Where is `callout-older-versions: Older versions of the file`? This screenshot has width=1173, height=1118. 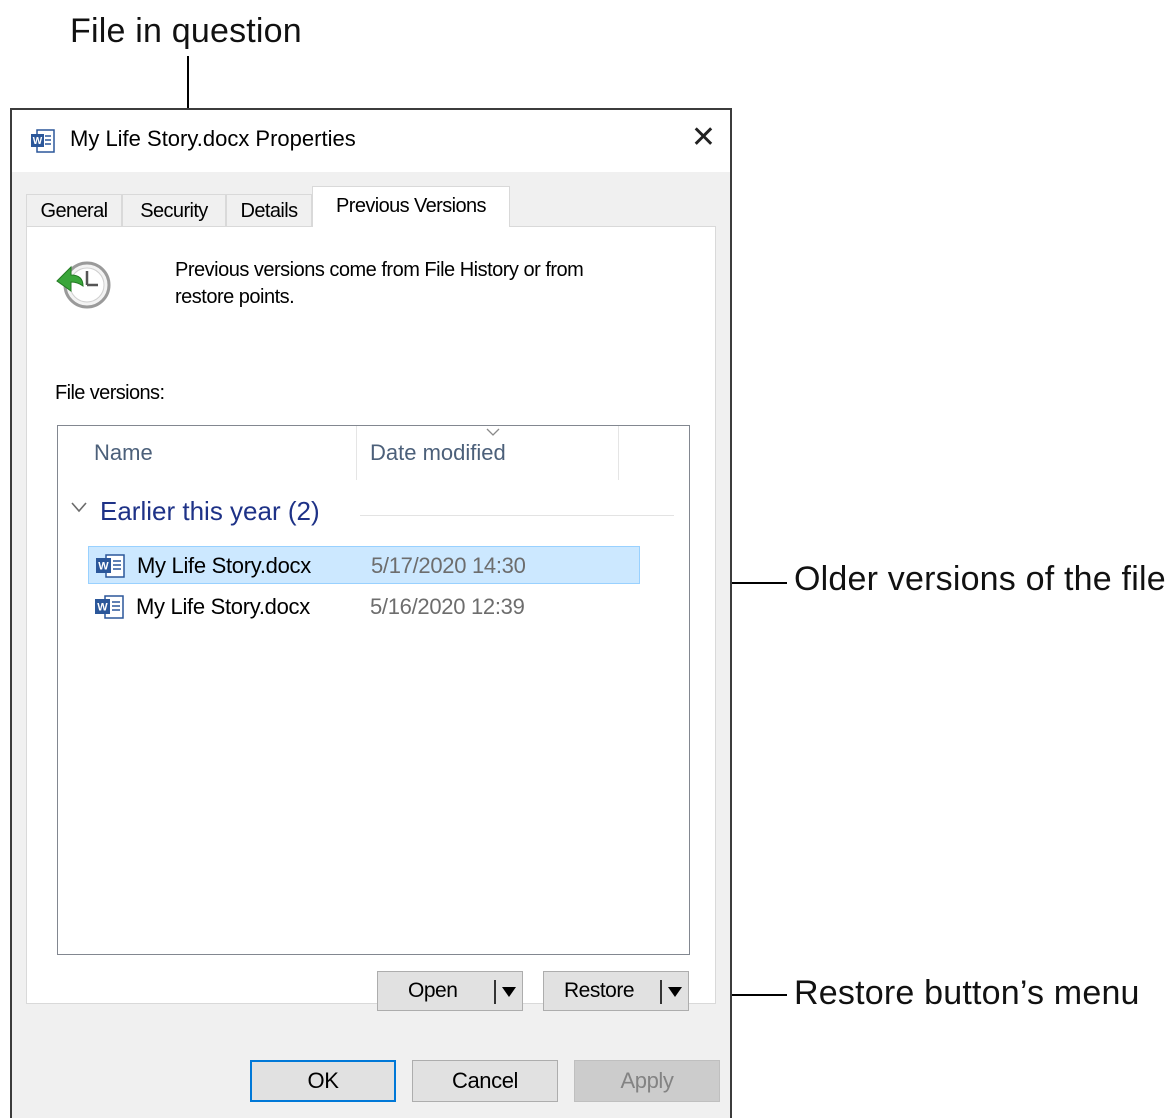 callout-older-versions: Older versions of the file is located at coordinates (980, 579).